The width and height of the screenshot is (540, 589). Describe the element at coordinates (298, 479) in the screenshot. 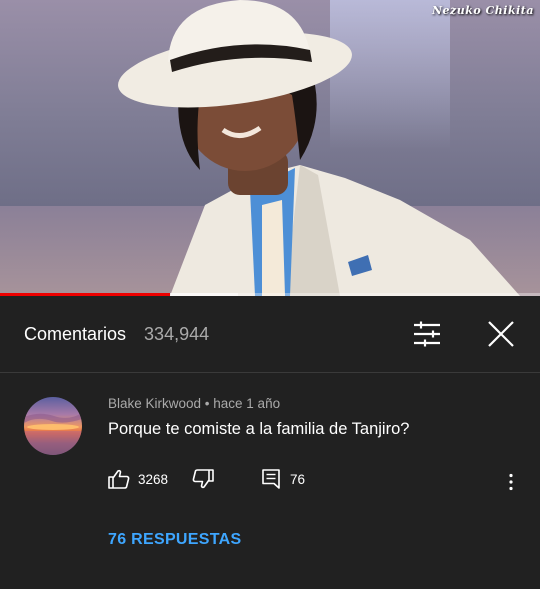

I see `reply-count: 76` at that location.